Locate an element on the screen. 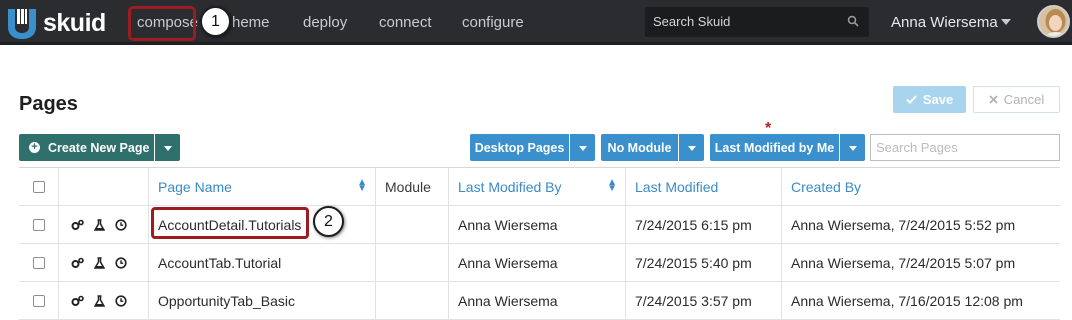 This screenshot has height=320, width=1072. create-page-dropdown-button is located at coordinates (167, 147).